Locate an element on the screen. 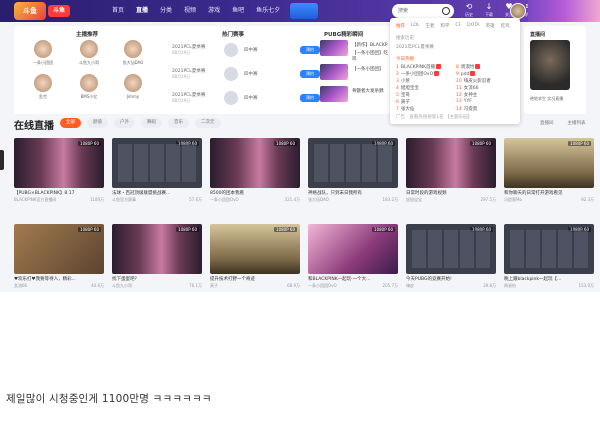 The width and height of the screenshot is (600, 423). nav-item: 分类 is located at coordinates (166, 11).